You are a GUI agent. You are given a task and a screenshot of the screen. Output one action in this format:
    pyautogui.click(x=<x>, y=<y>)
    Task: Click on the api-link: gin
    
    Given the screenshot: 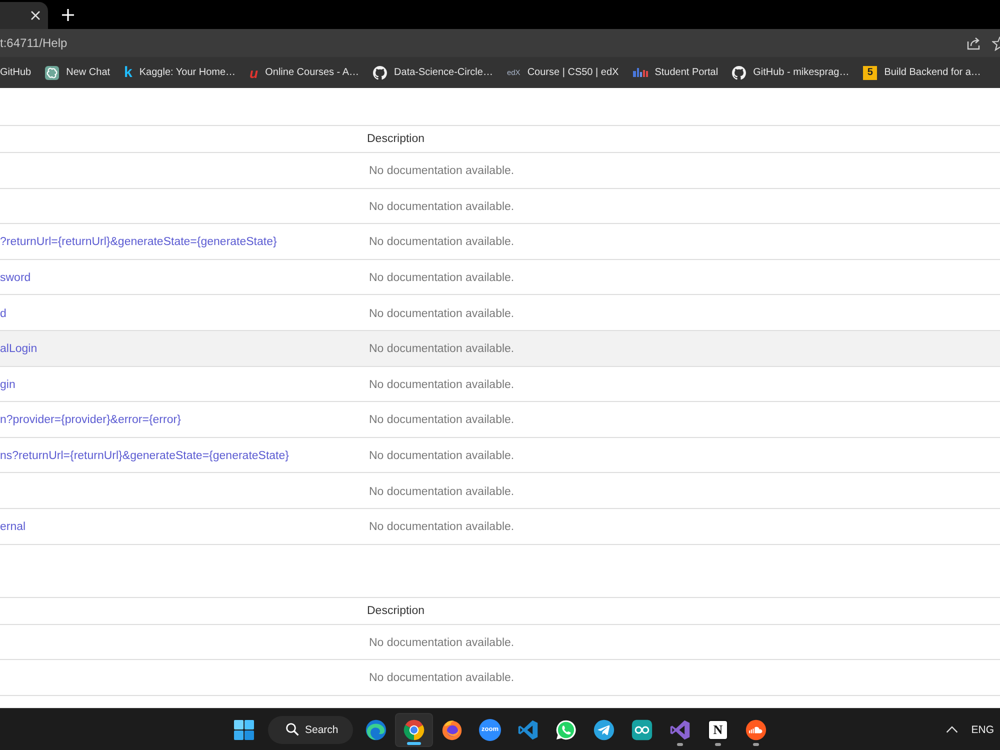 What is the action you would take?
    pyautogui.click(x=8, y=384)
    